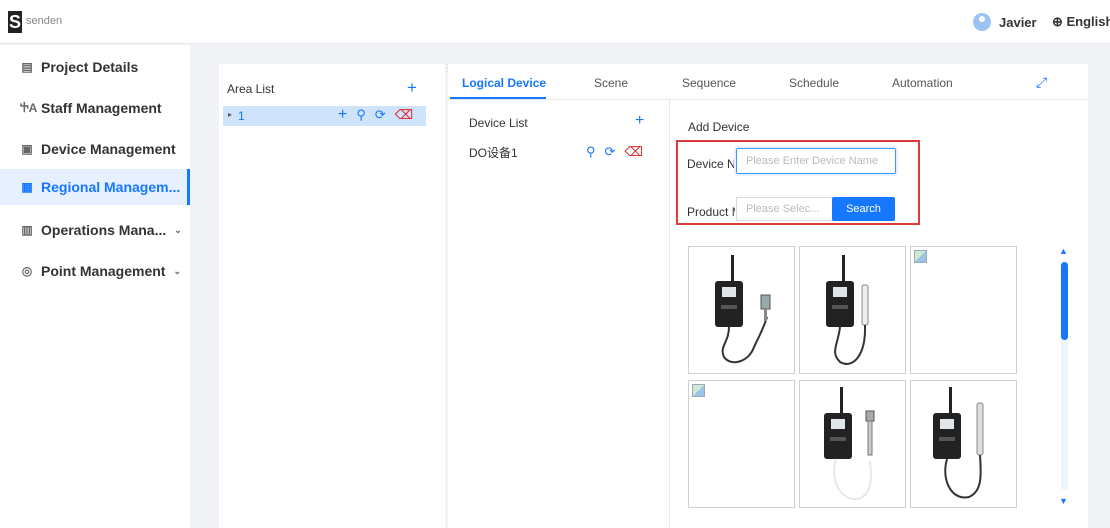 Image resolution: width=1110 pixels, height=528 pixels. I want to click on logo-icon: S, so click(15, 22).